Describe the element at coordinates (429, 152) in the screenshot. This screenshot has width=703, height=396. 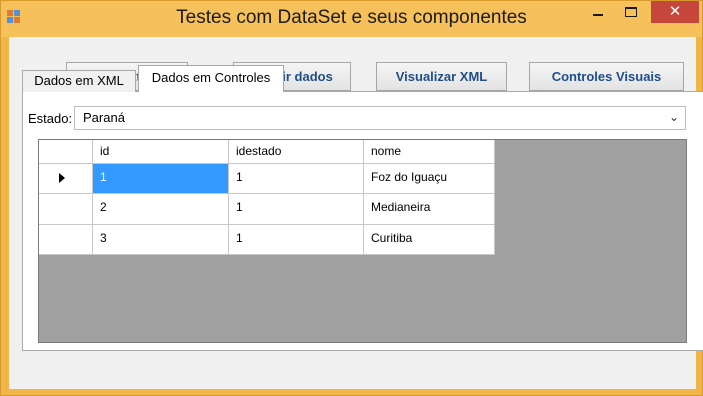
I see `column-header-nome: nome` at that location.